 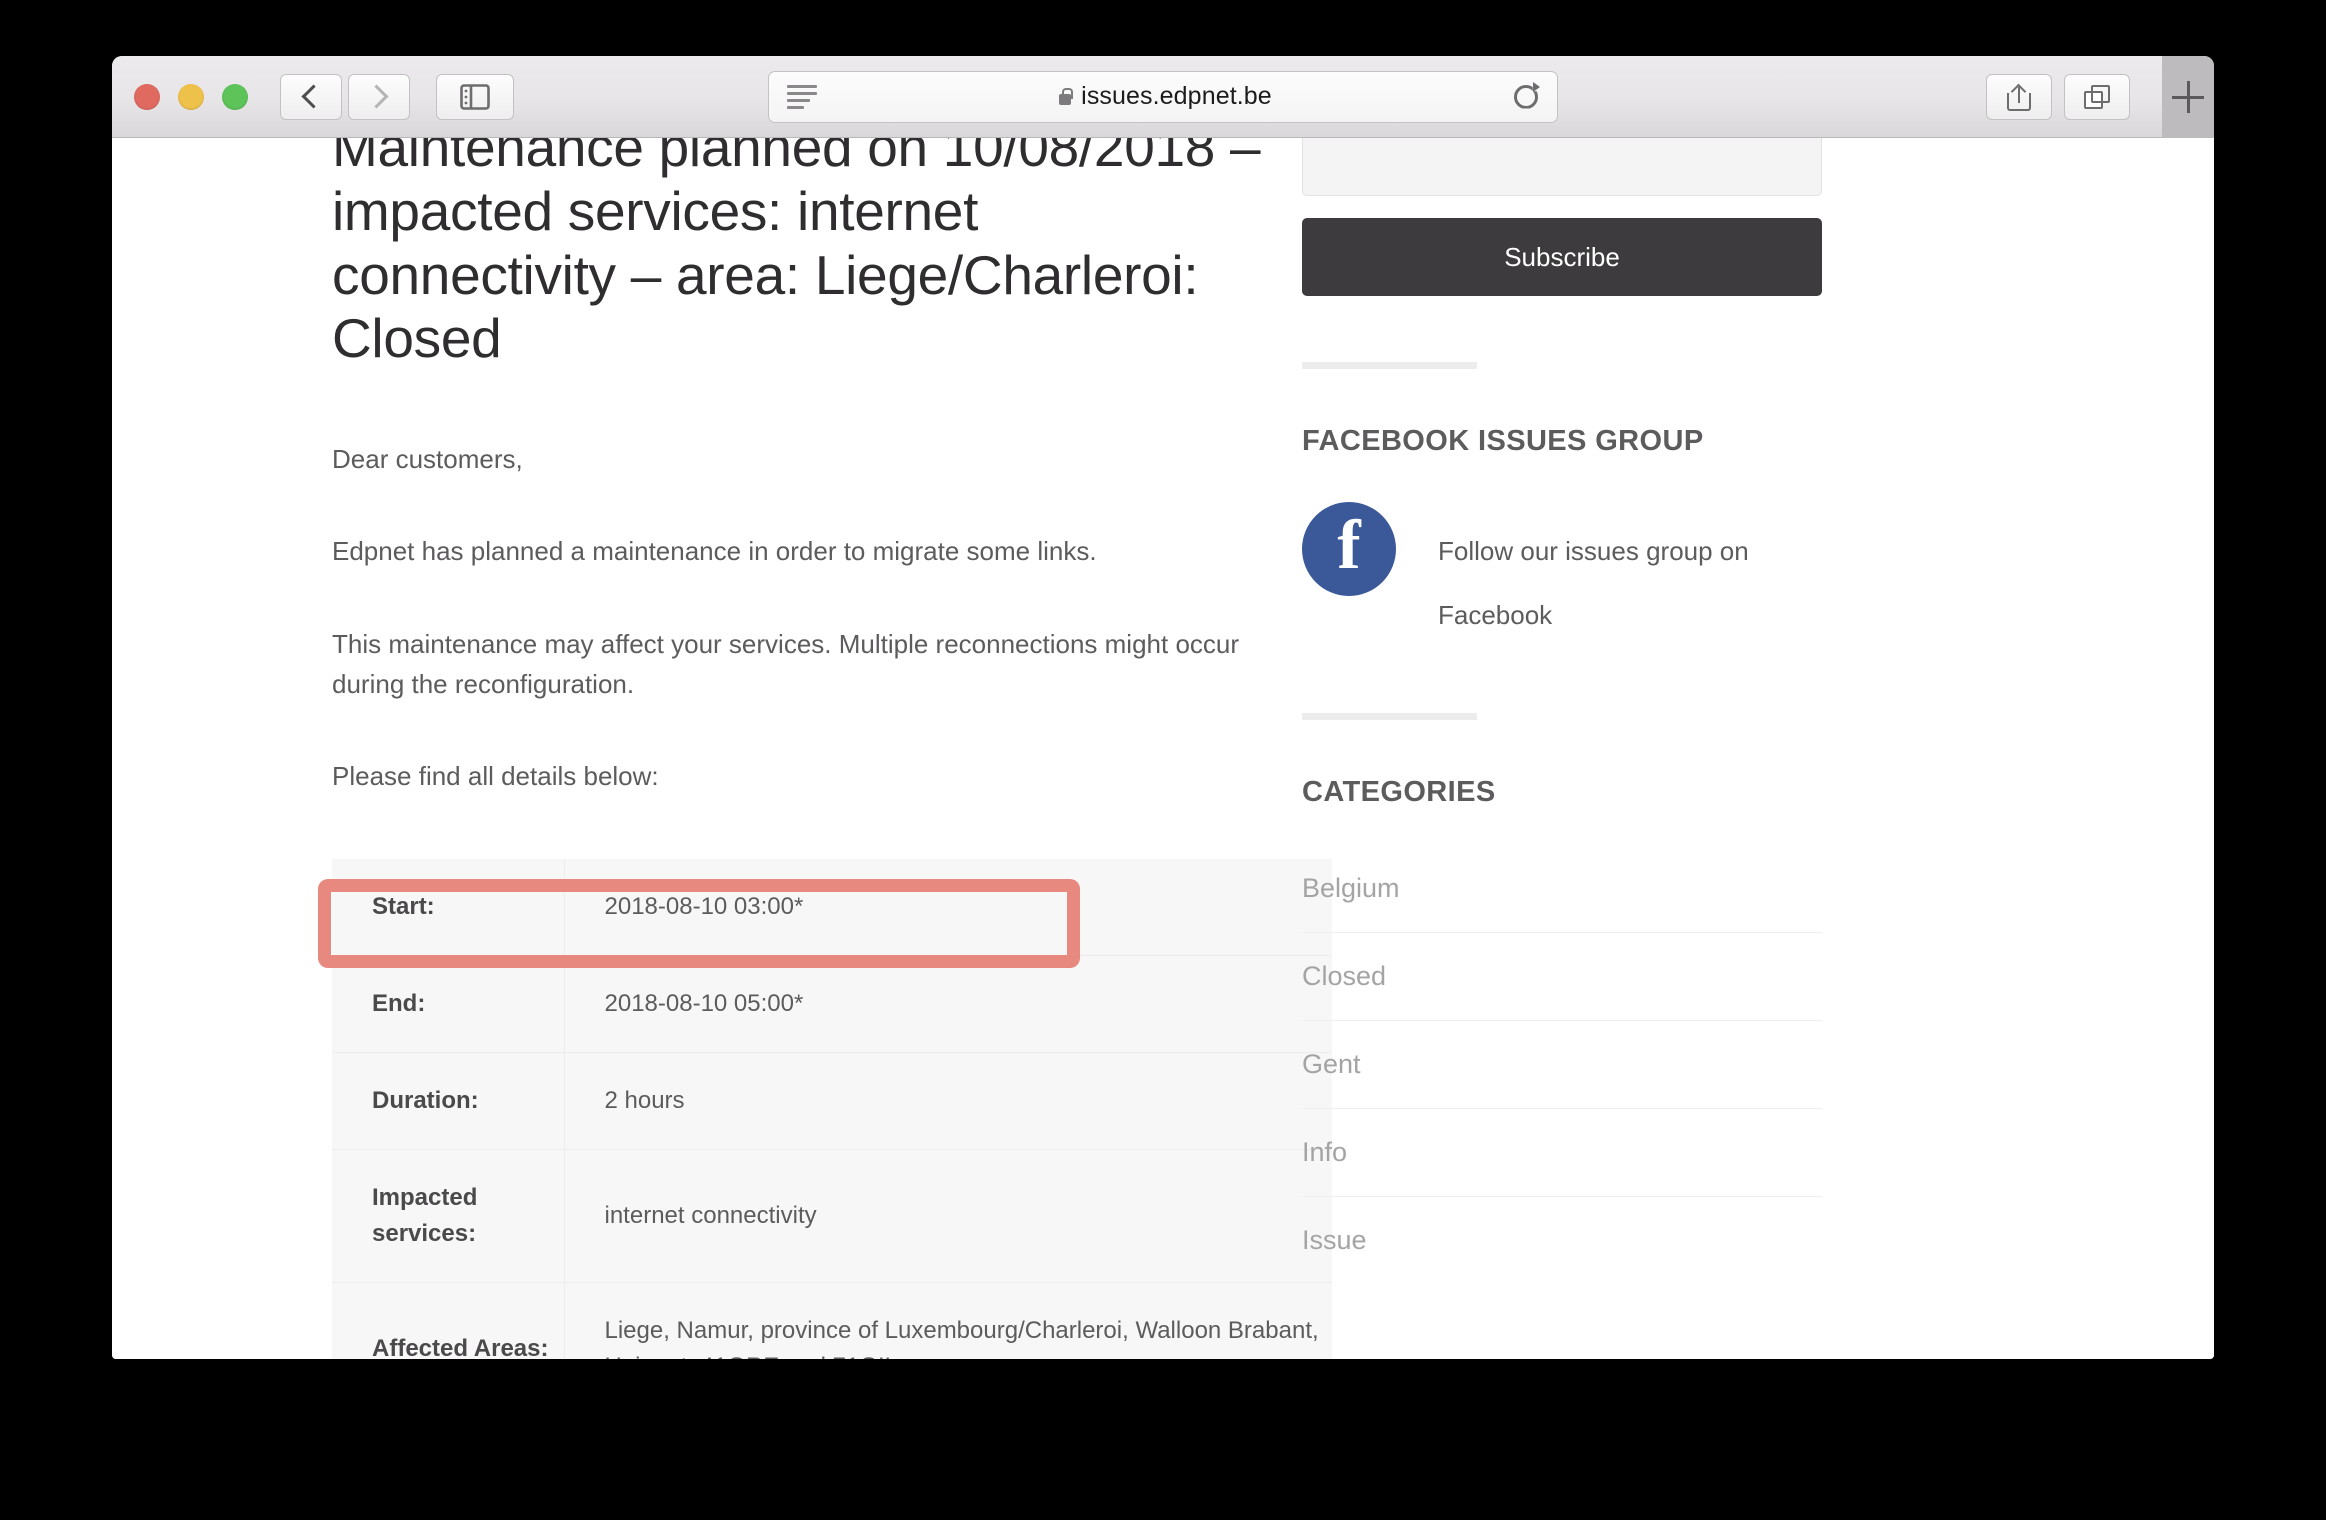 What do you see at coordinates (448, 1101) in the screenshot?
I see `detail-key-duration: Duration:` at bounding box center [448, 1101].